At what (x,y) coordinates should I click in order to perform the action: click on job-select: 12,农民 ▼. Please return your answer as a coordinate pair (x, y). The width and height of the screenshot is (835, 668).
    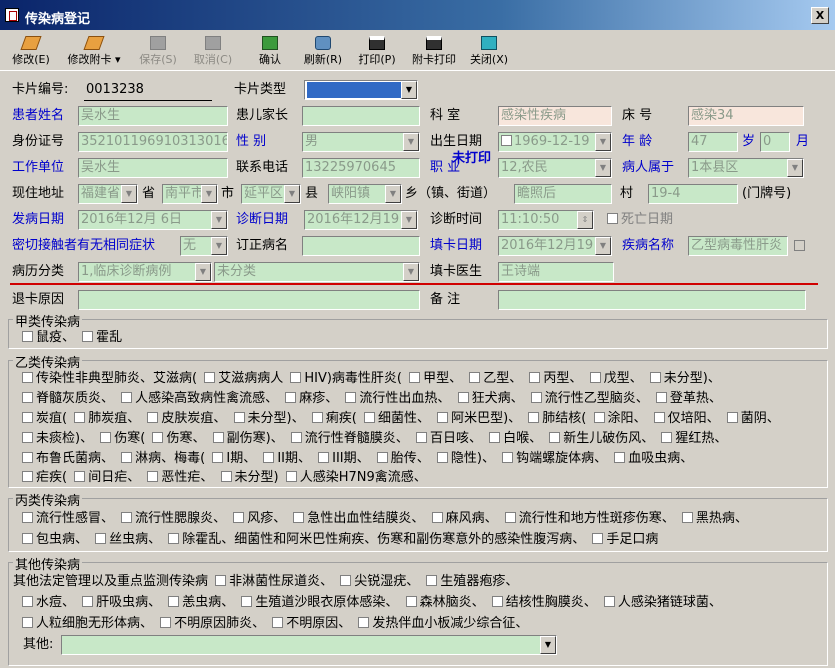
    Looking at the image, I should click on (555, 168).